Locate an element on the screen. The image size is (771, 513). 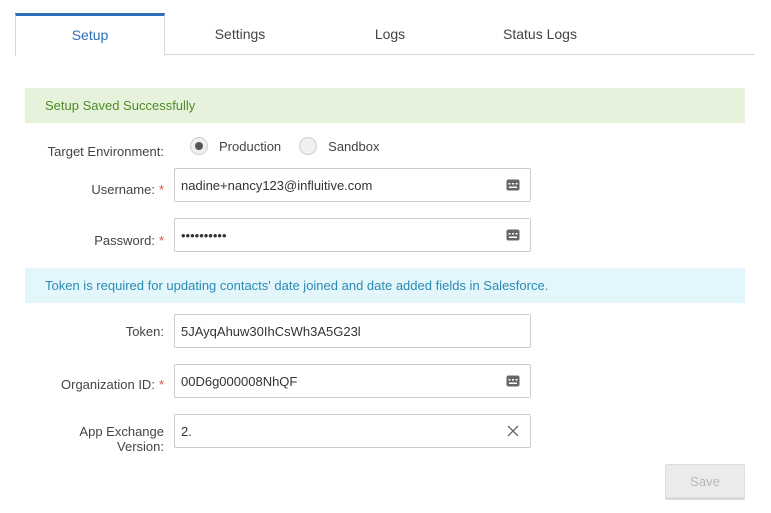
app-exchange-version-label-line1: App Exchange is located at coordinates (121, 431).